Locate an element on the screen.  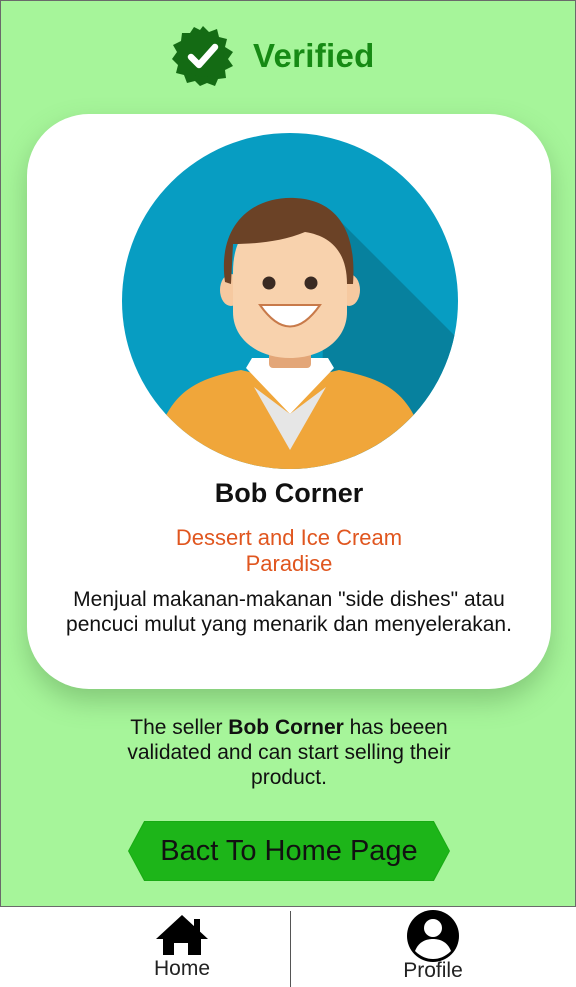
back-to-home-button: Bact To Home Page is located at coordinates (289, 851).